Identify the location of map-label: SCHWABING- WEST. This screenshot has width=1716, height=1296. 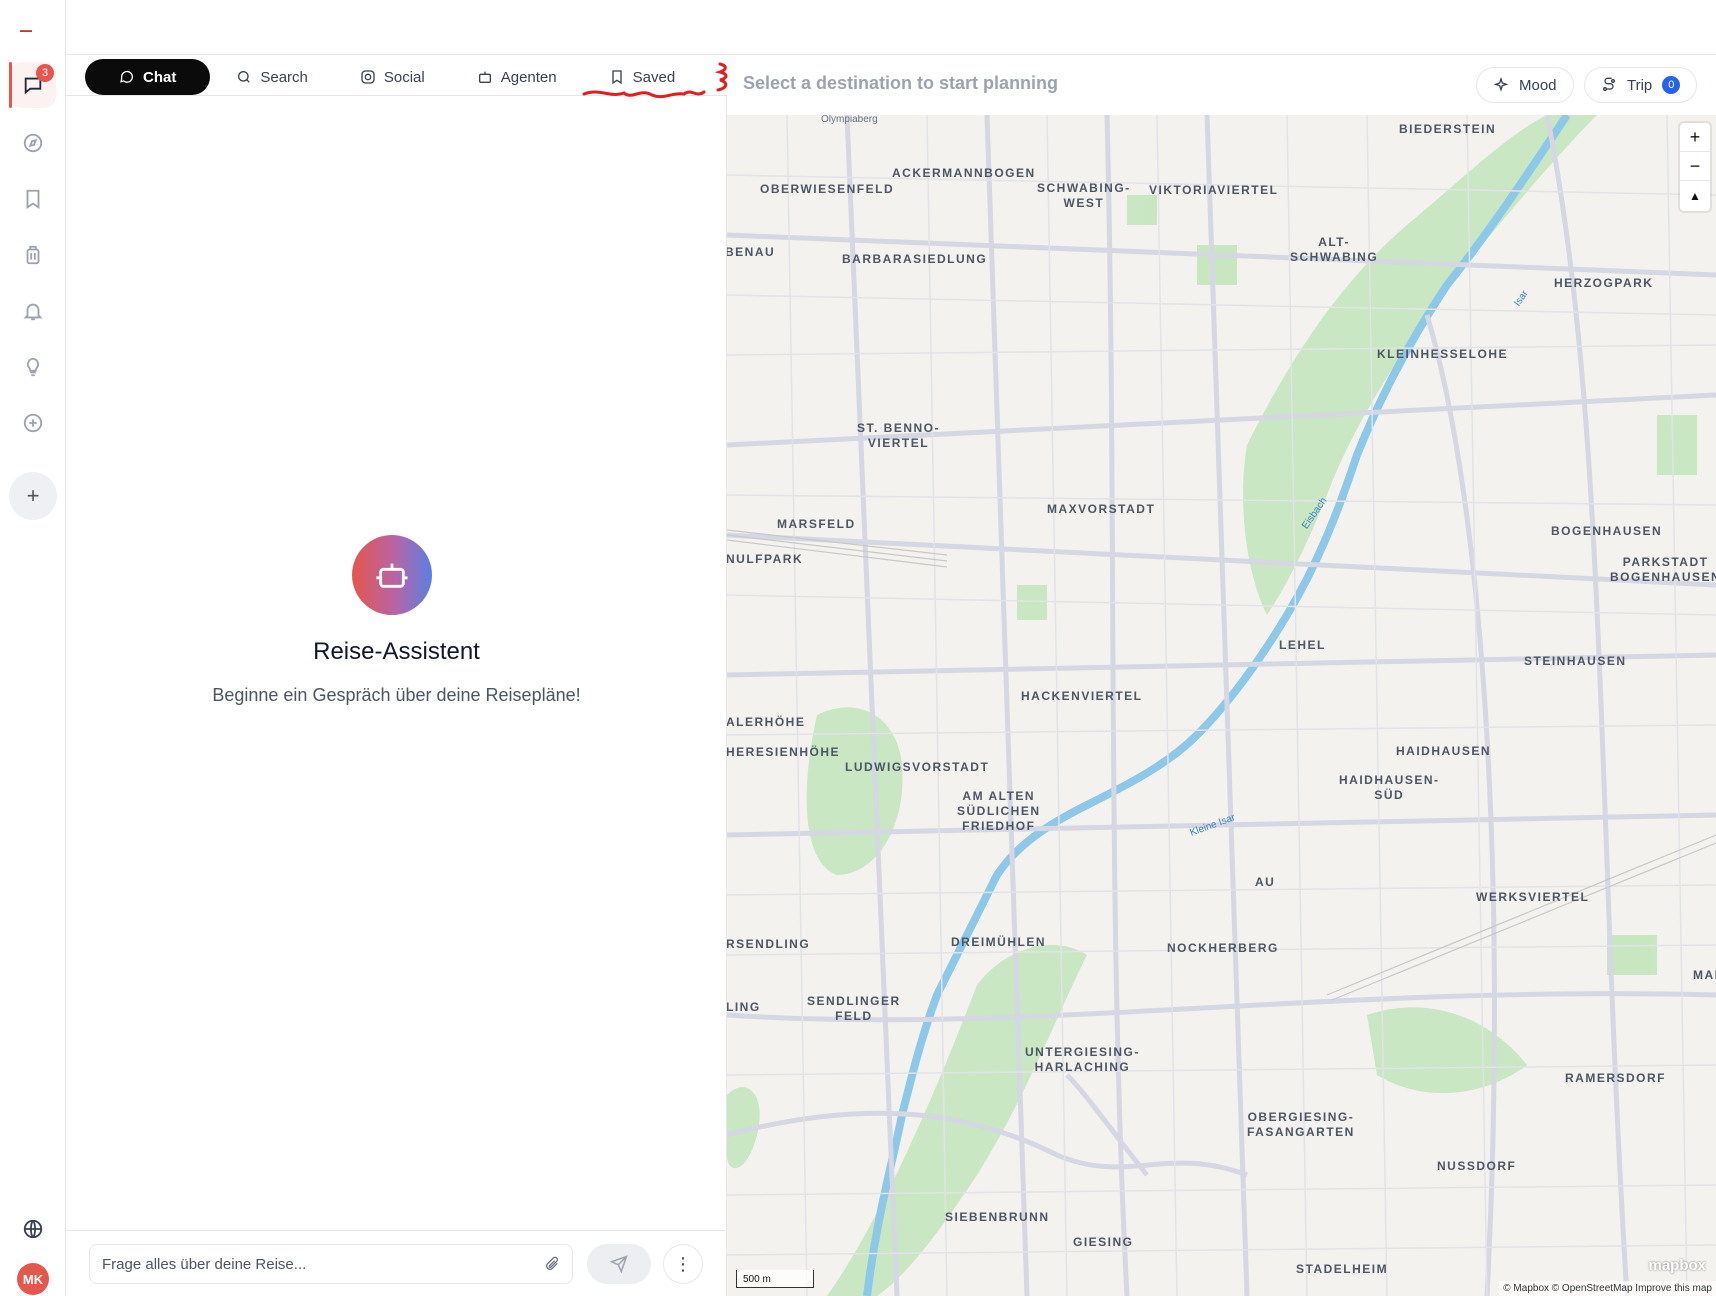
(1084, 195).